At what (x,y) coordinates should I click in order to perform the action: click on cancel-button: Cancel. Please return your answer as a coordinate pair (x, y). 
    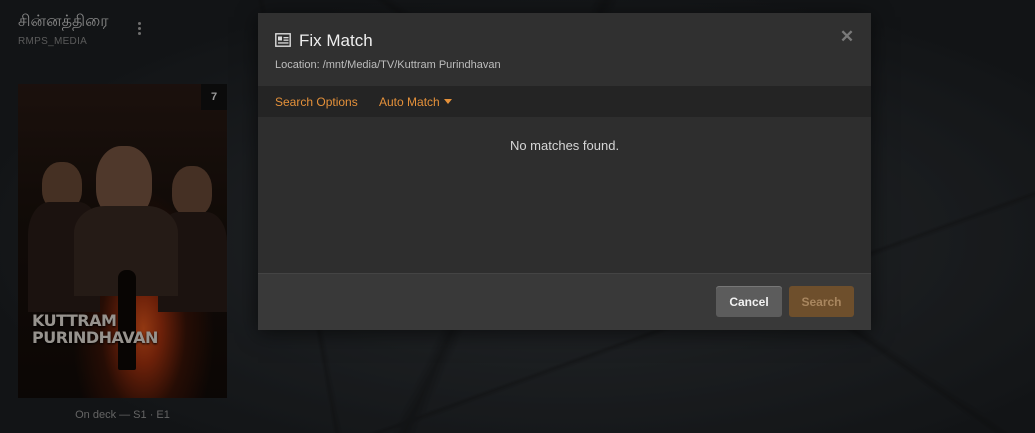
    Looking at the image, I should click on (749, 301).